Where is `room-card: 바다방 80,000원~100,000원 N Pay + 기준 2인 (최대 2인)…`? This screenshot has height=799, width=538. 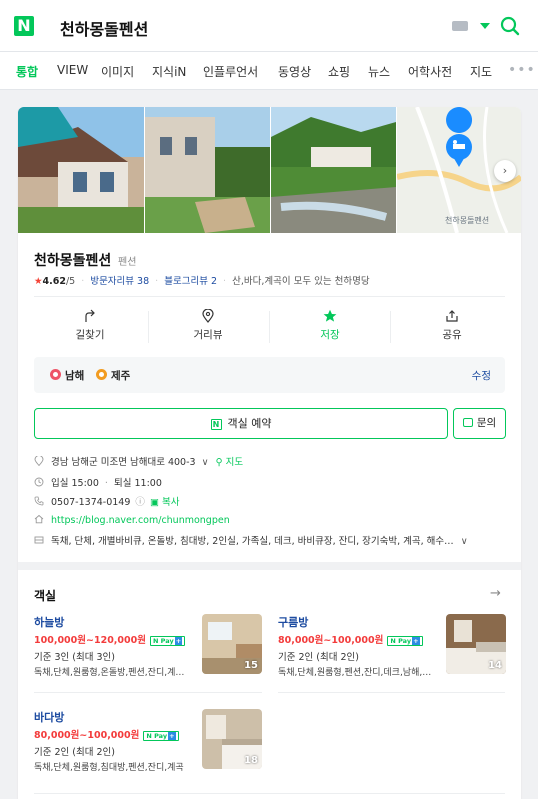
room-card: 바다방 80,000원~100,000원 N Pay + 기준 2인 (최대 2인)… is located at coordinates (151, 744).